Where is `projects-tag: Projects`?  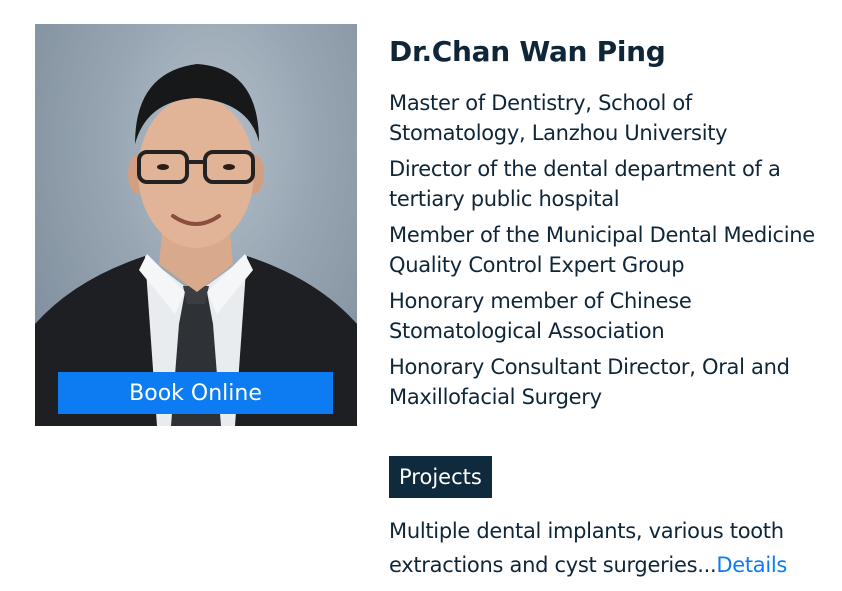
projects-tag: Projects is located at coordinates (440, 477).